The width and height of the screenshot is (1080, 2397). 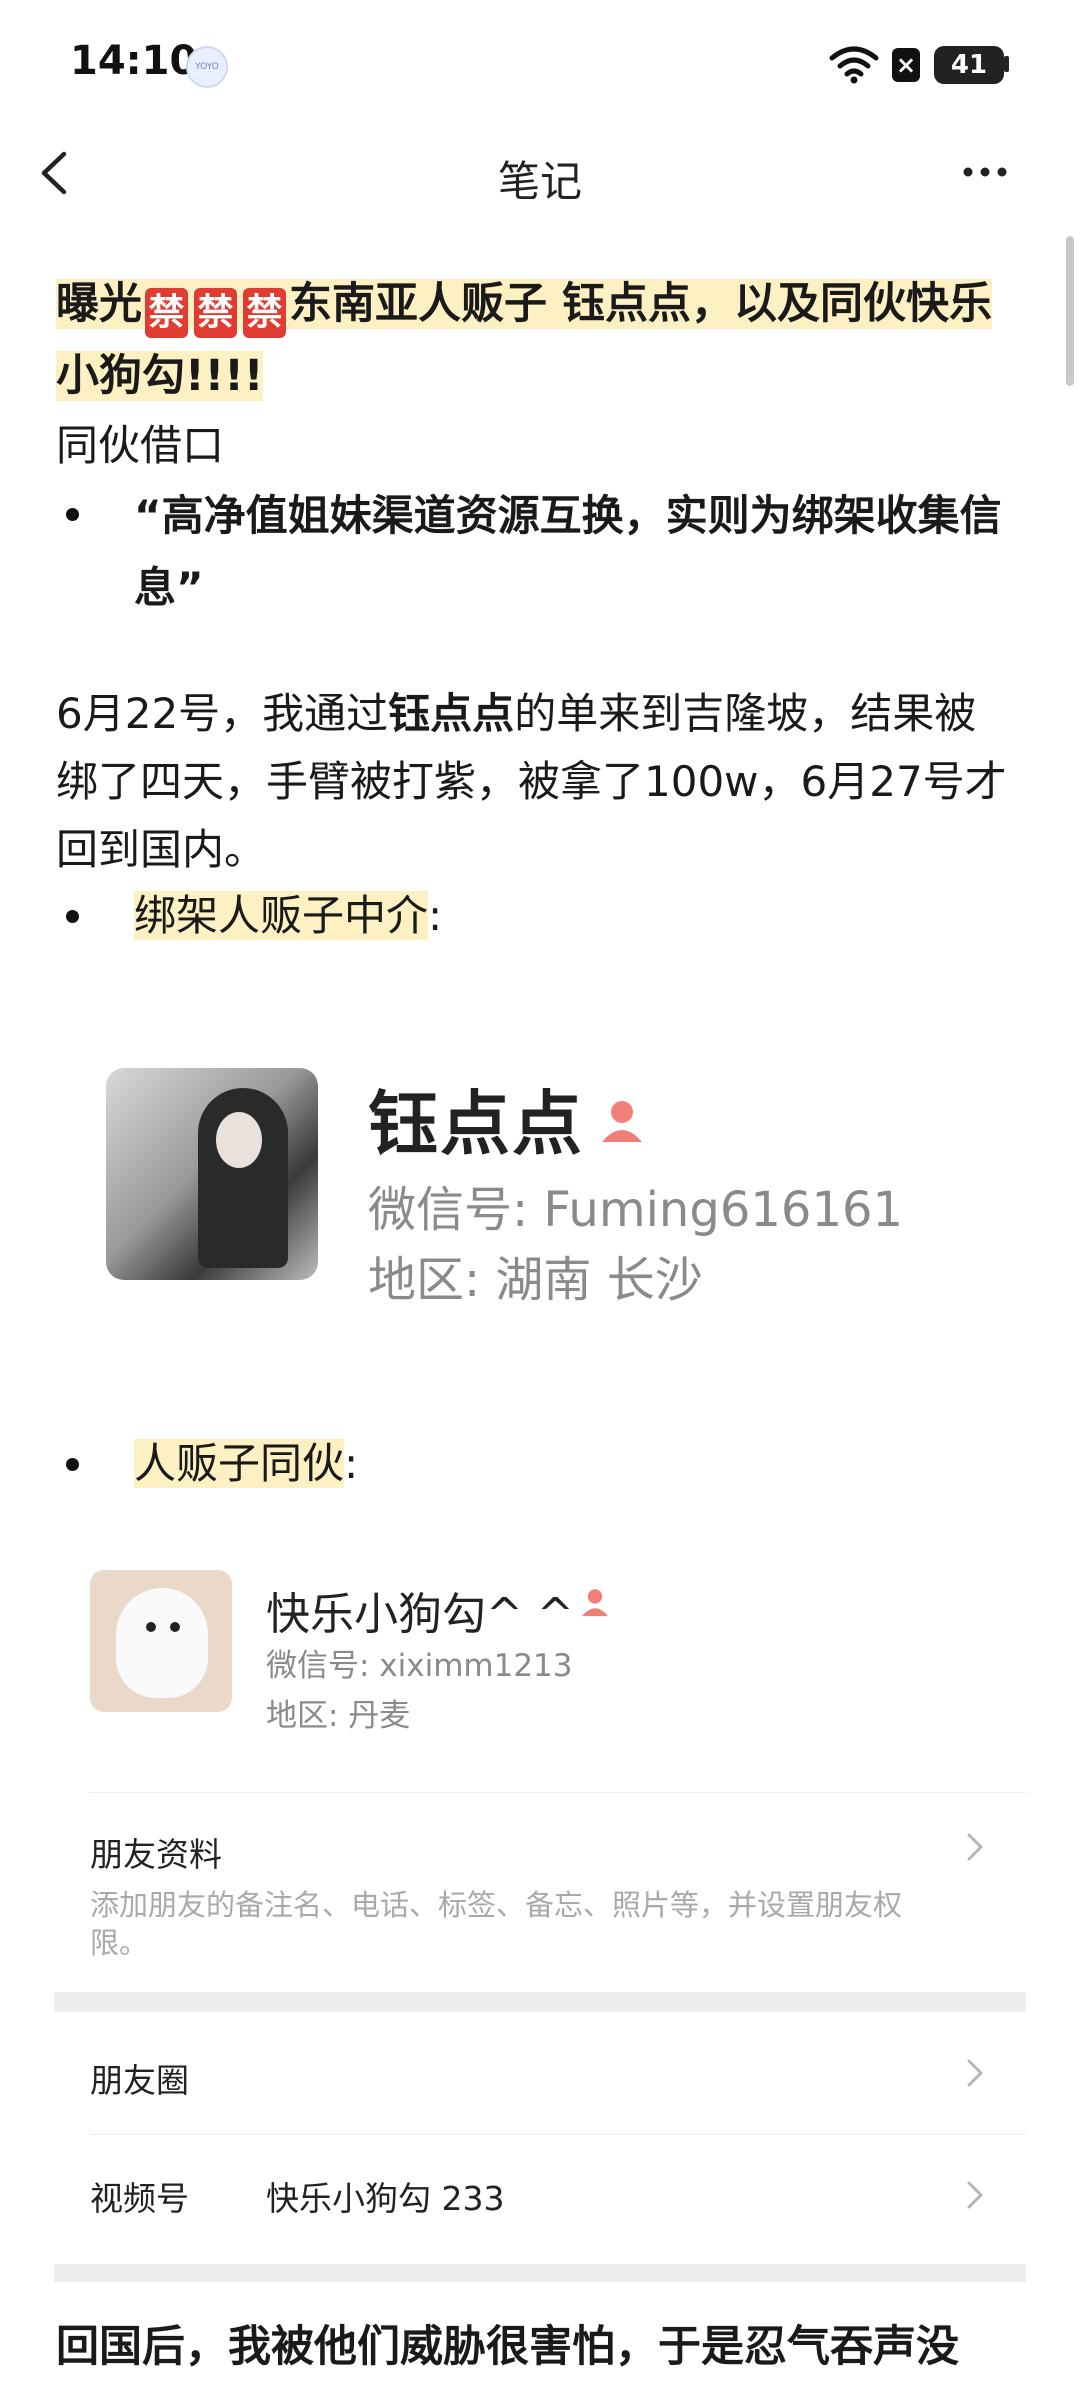 I want to click on list-item: 绑架人贩子中介:, so click(x=536, y=916).